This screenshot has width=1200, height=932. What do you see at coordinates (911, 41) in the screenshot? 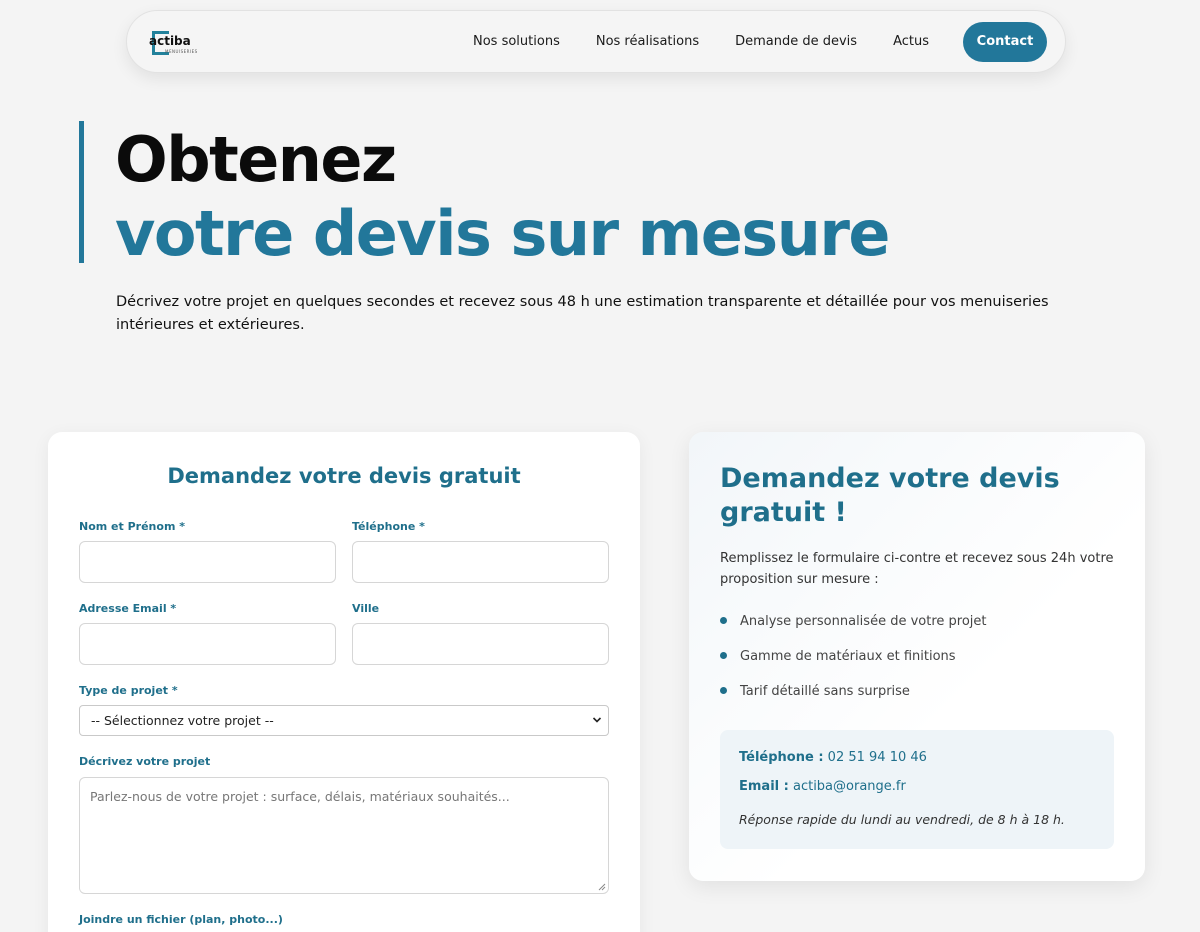
I see `nav-link-actus: Actus` at bounding box center [911, 41].